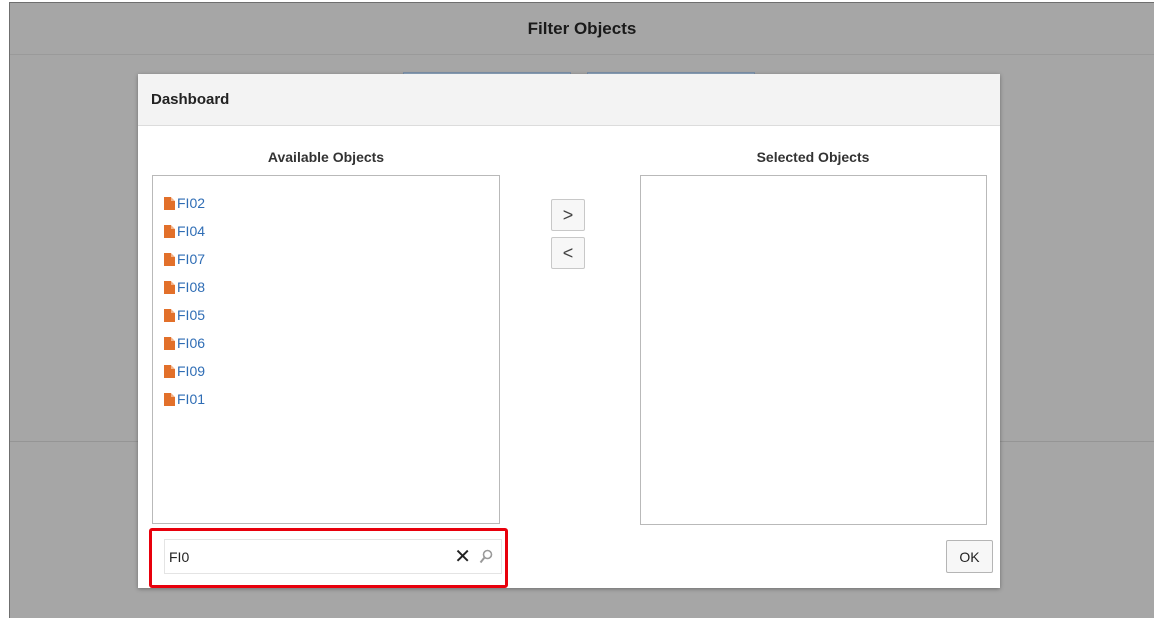  What do you see at coordinates (191, 343) in the screenshot?
I see `object-label: FI06` at bounding box center [191, 343].